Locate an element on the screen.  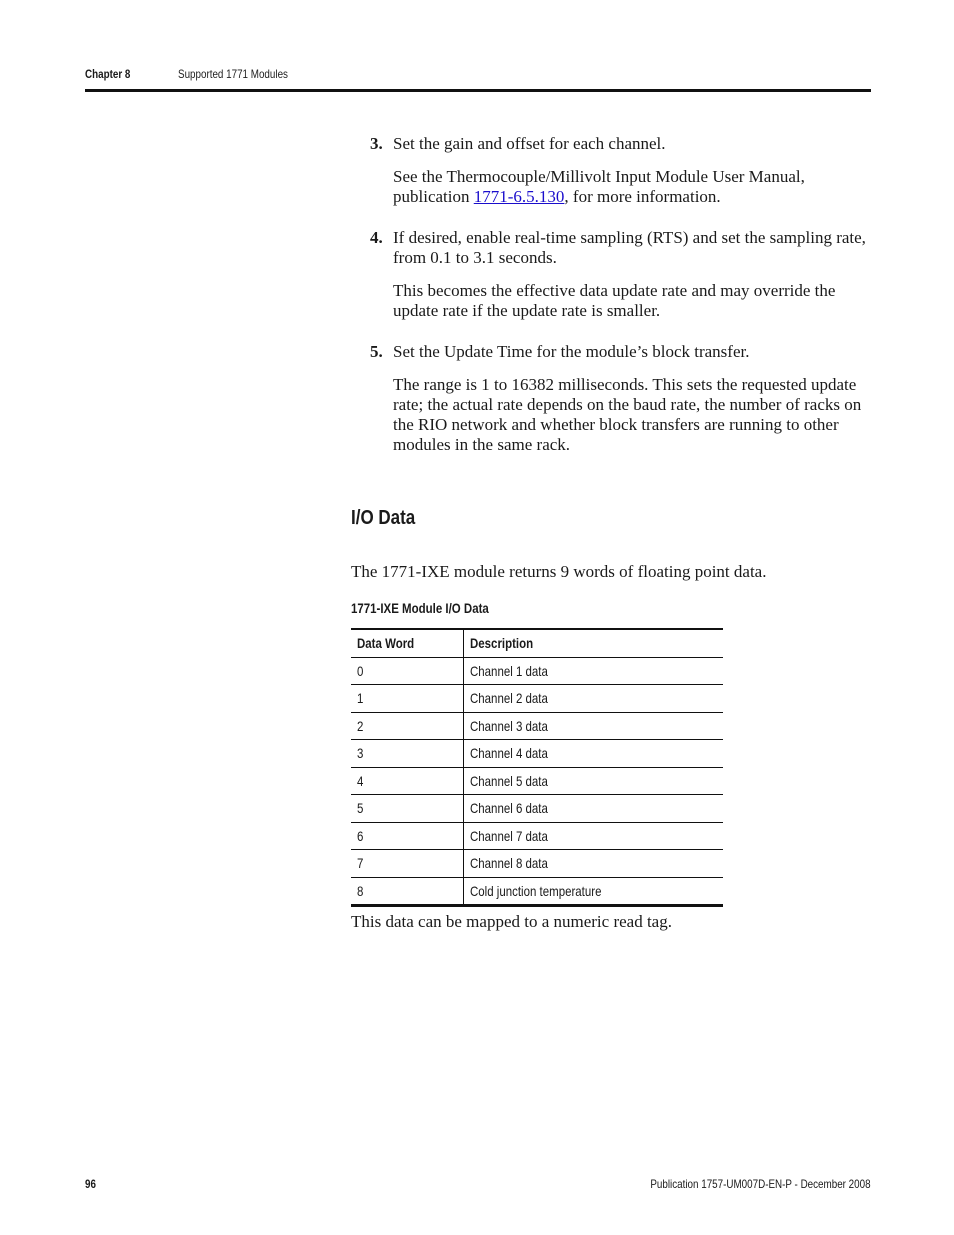
data-word-cell: 1 is located at coordinates (407, 698).